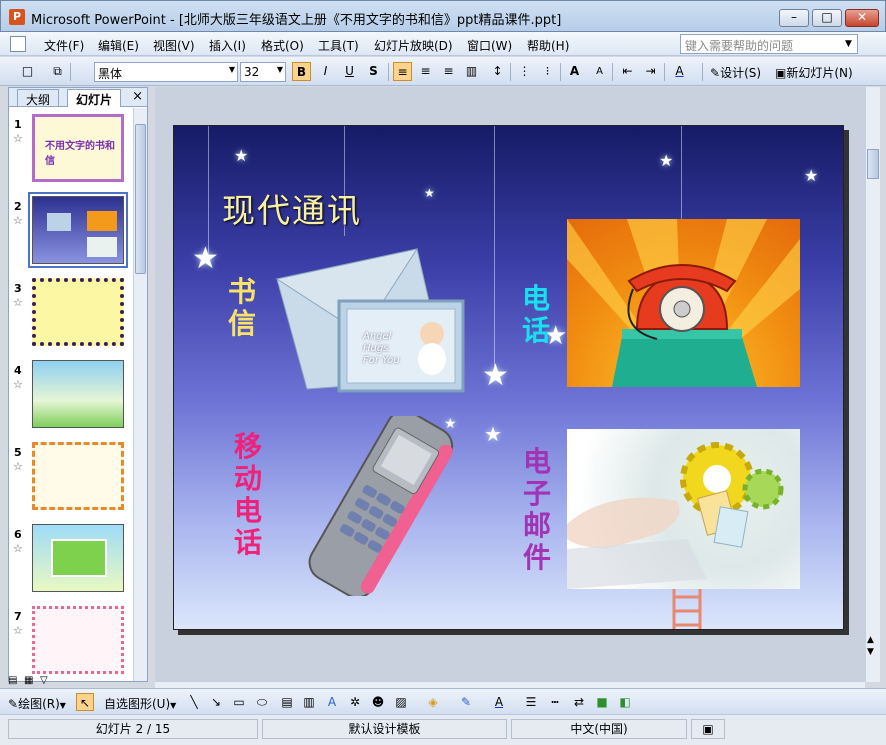 This screenshot has width=886, height=745. What do you see at coordinates (827, 18) in the screenshot?
I see `maximize-button: □` at bounding box center [827, 18].